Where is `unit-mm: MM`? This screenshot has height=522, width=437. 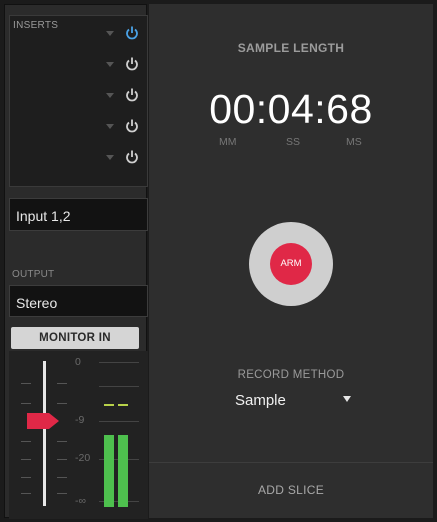
unit-mm: MM is located at coordinates (228, 142).